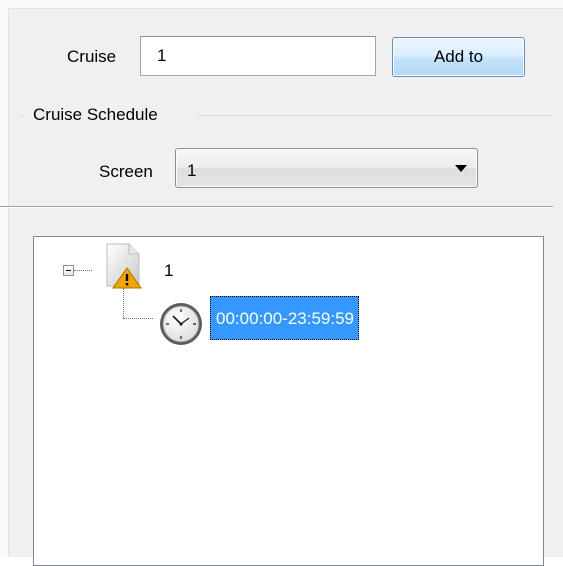  What do you see at coordinates (68, 270) in the screenshot?
I see `collapse-toggle-icon` at bounding box center [68, 270].